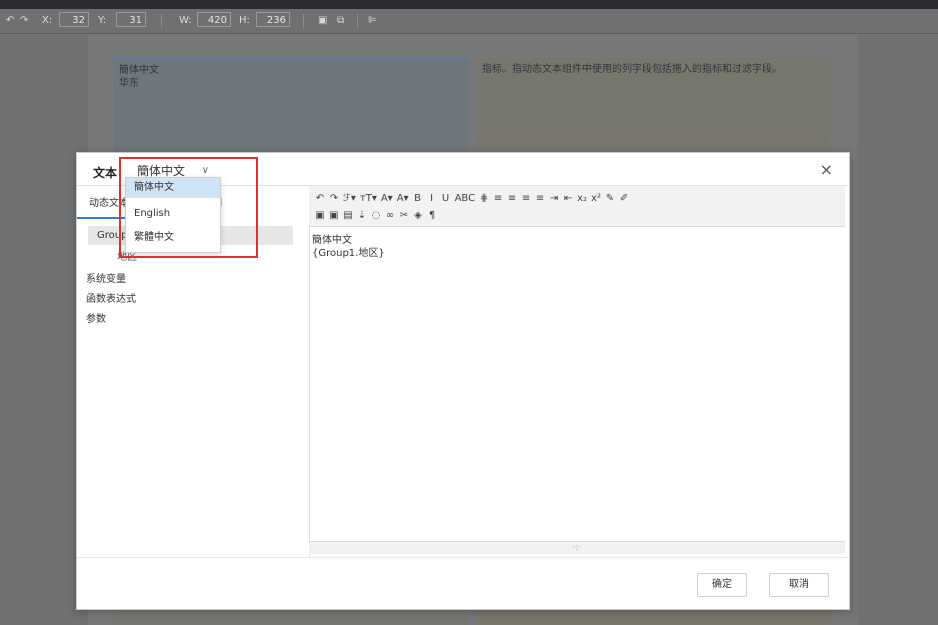  I want to click on editor-toolbar-row-2: ▣ ▣ ▤ ⇣ ◌ ∞ ✂ ◈ ¶, so click(376, 215).